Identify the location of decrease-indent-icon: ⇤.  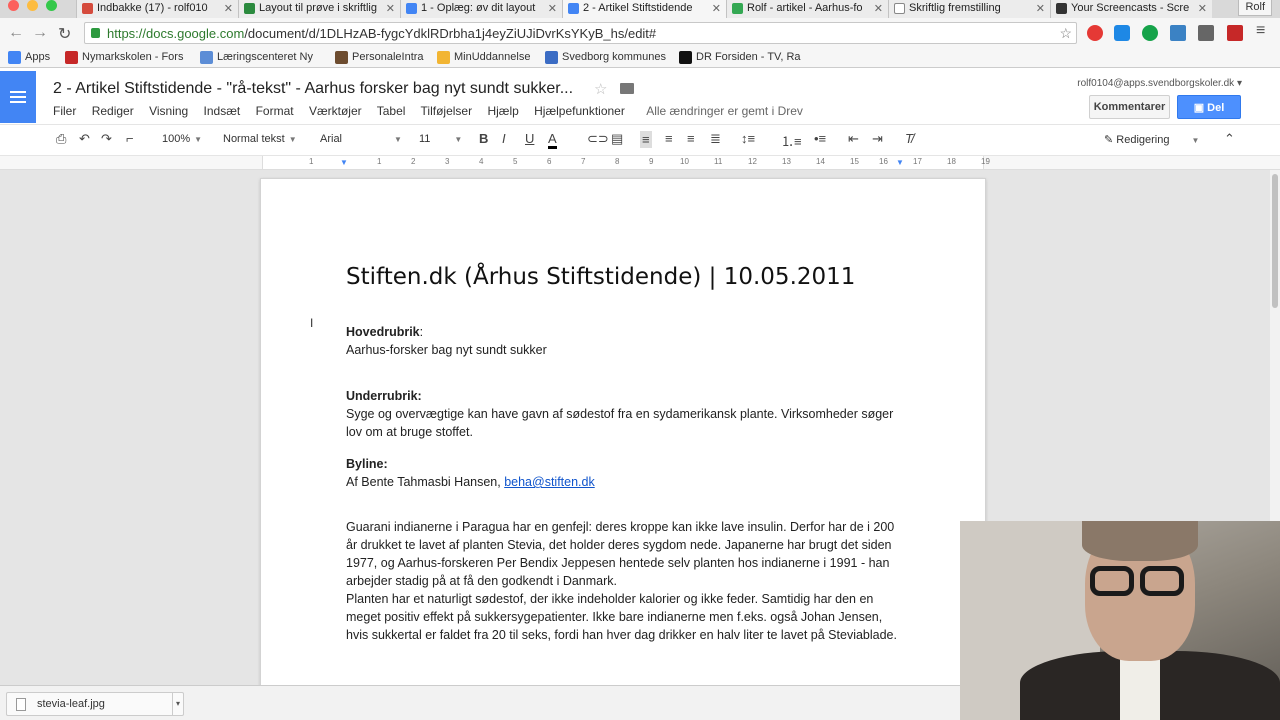
(853, 139).